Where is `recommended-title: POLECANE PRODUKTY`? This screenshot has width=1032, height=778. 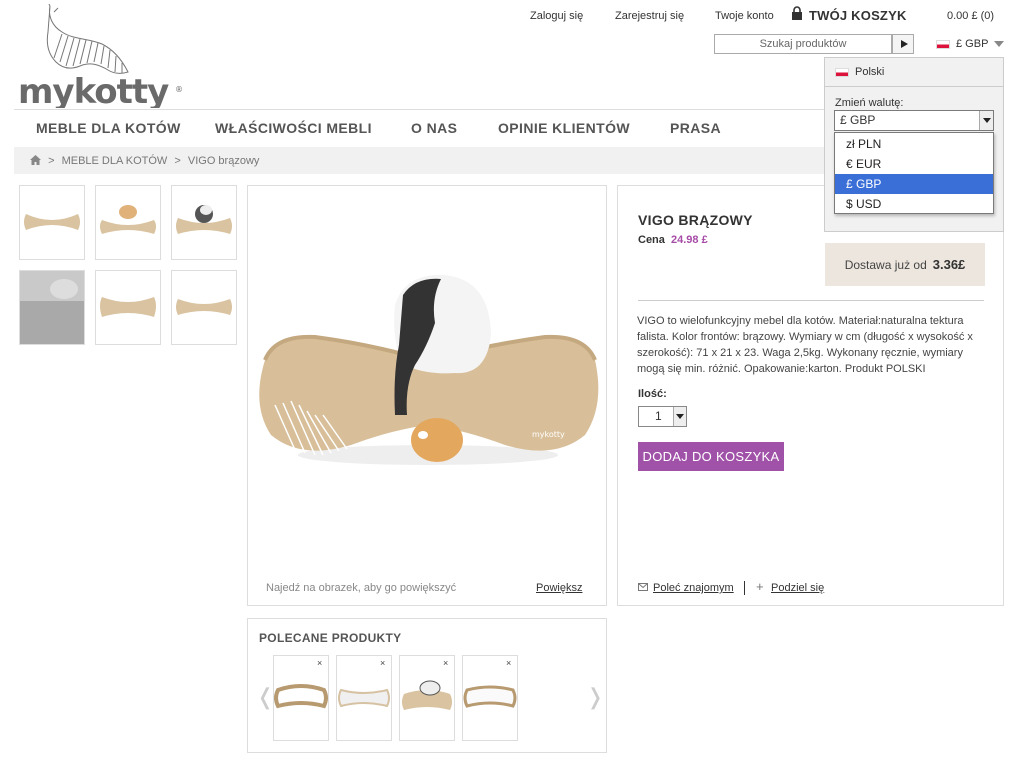
recommended-title: POLECANE PRODUKTY is located at coordinates (330, 638).